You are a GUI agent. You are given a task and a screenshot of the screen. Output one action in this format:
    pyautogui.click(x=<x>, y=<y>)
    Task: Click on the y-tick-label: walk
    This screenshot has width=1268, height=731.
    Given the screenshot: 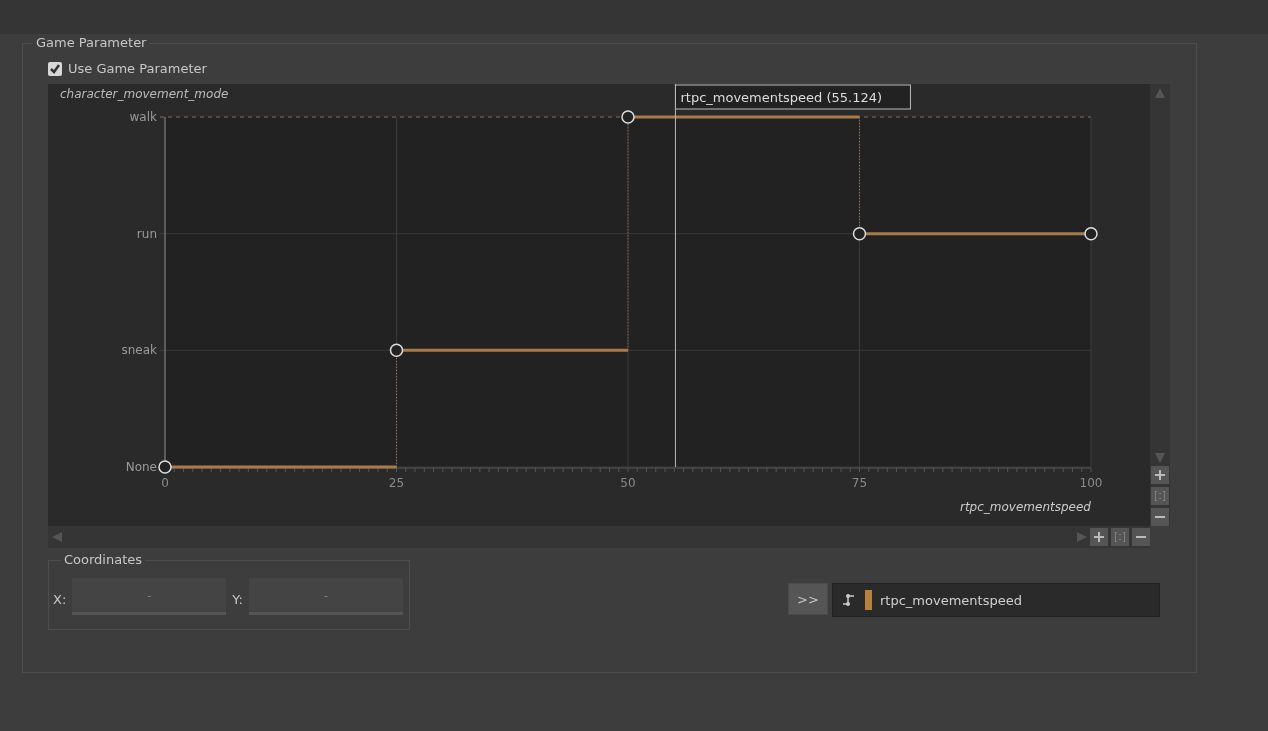 What is the action you would take?
    pyautogui.click(x=143, y=117)
    